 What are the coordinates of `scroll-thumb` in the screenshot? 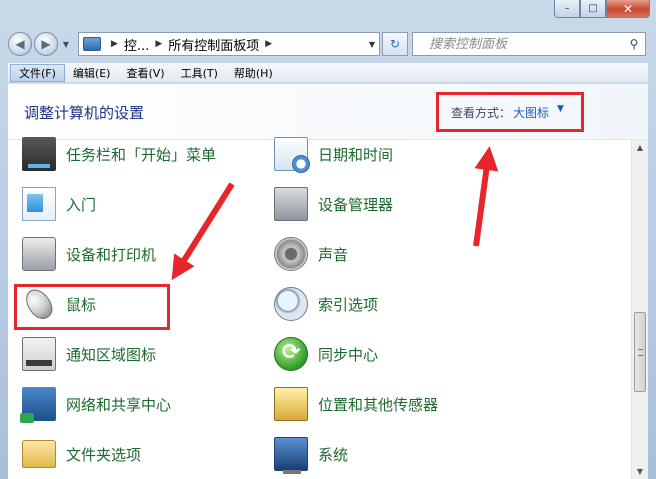 It's located at (640, 352).